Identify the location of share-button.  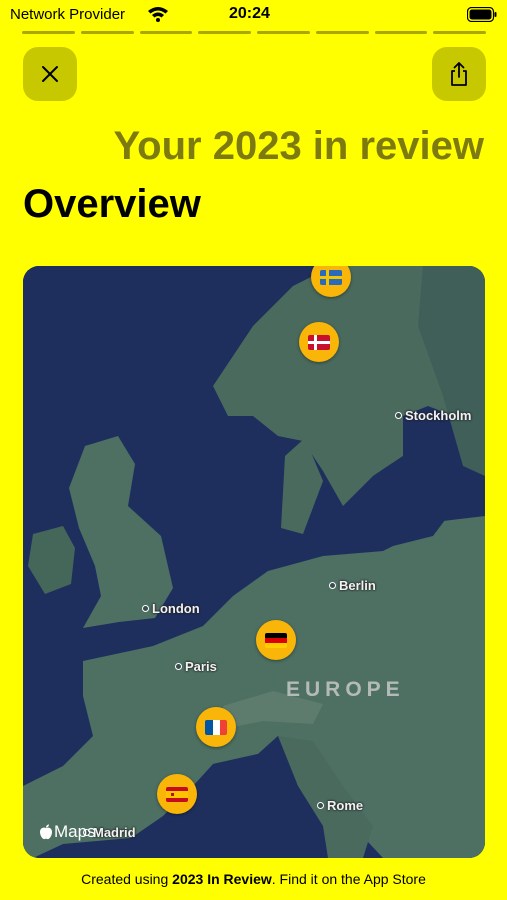
(459, 74).